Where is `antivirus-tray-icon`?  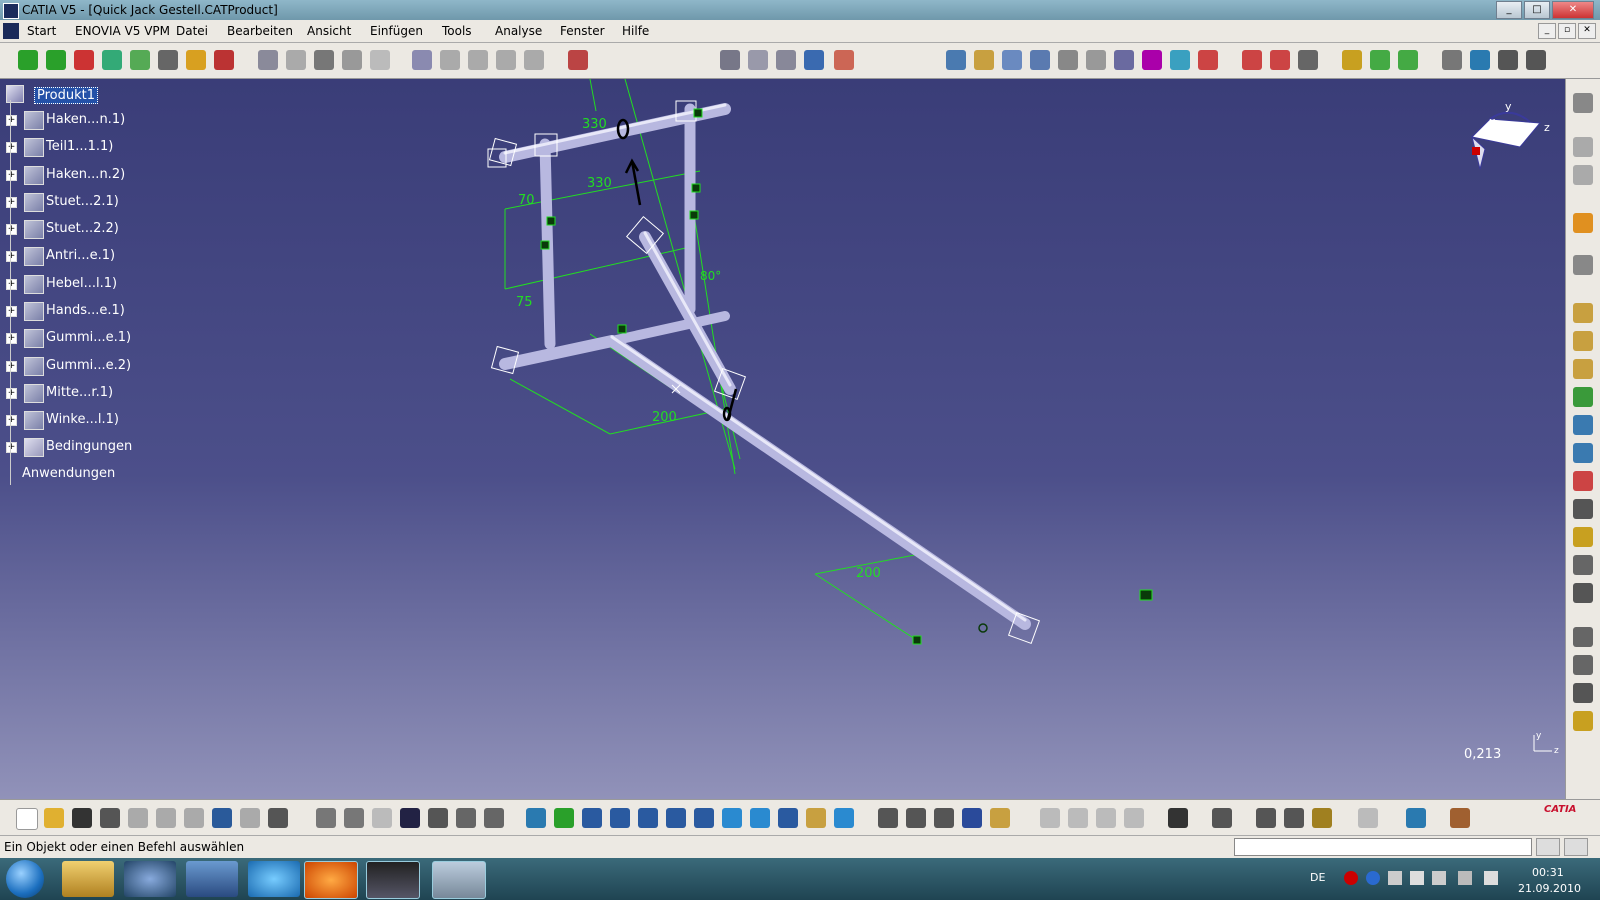
antivirus-tray-icon is located at coordinates (1351, 878).